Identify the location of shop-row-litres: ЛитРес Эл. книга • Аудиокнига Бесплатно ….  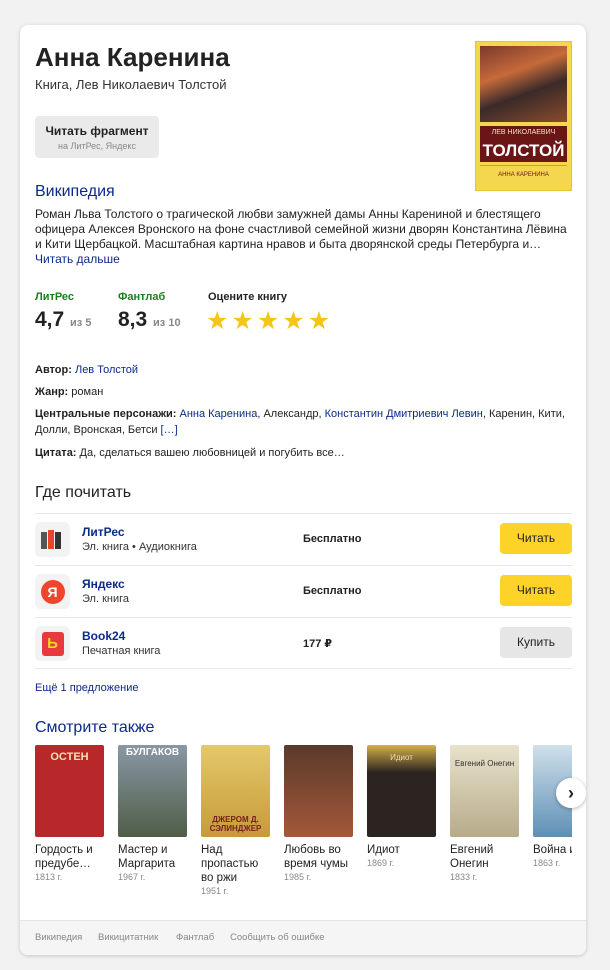
(303, 538).